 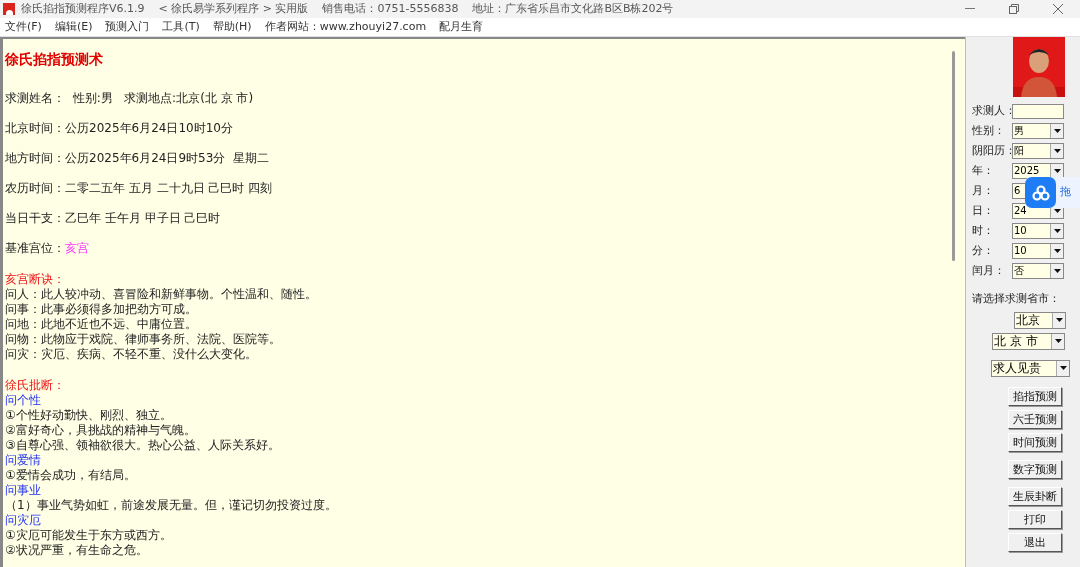 I want to click on info-line: 农历时间：二零二五年 五月 二十九日 己巳时 四刻, so click(x=139, y=188).